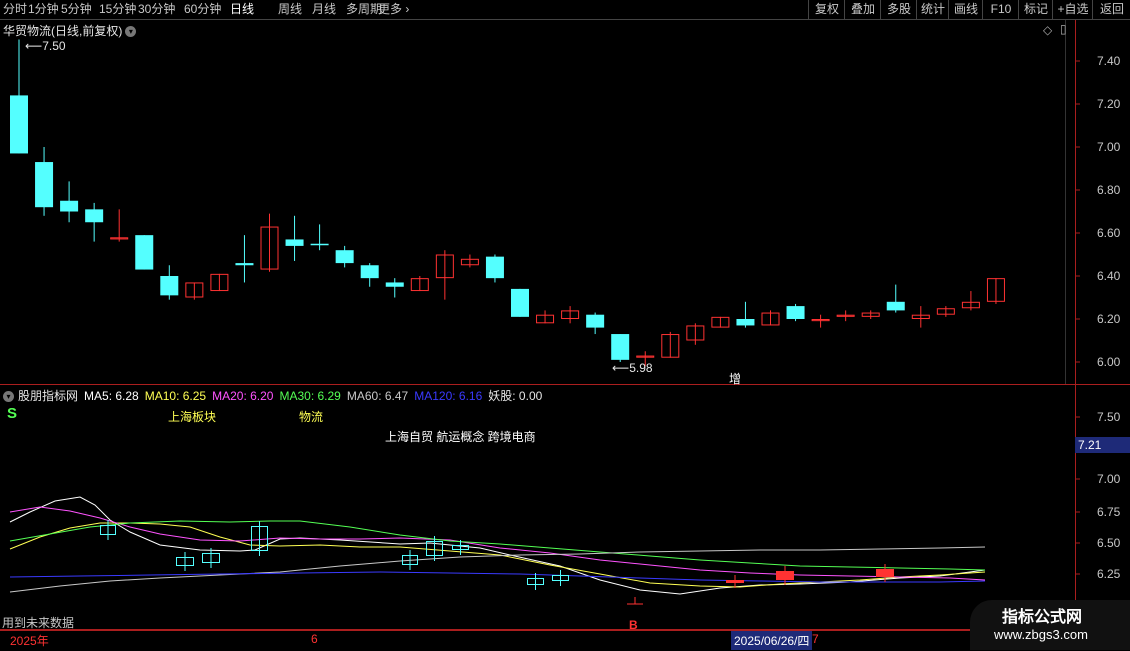 This screenshot has width=1130, height=651. I want to click on price-tick-label: 6.80, so click(1109, 190).